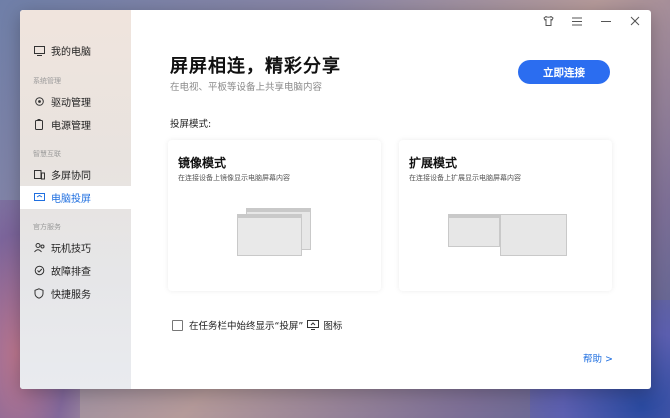 This screenshot has width=670, height=418. I want to click on multi-screen-icon, so click(39, 175).